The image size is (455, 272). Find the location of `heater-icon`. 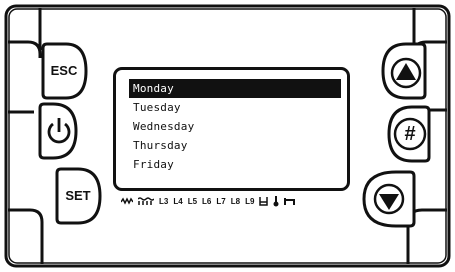

heater-icon is located at coordinates (127, 201).